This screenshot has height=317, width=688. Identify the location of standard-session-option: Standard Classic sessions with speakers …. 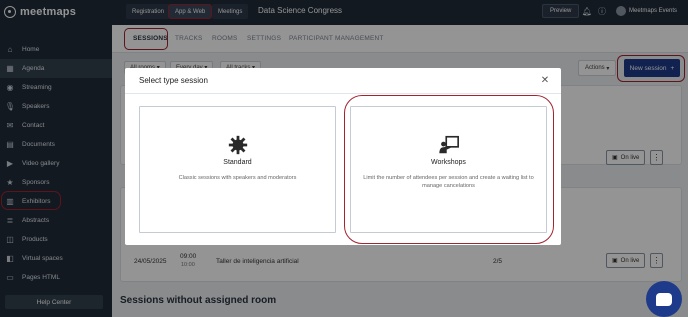
(237, 169).